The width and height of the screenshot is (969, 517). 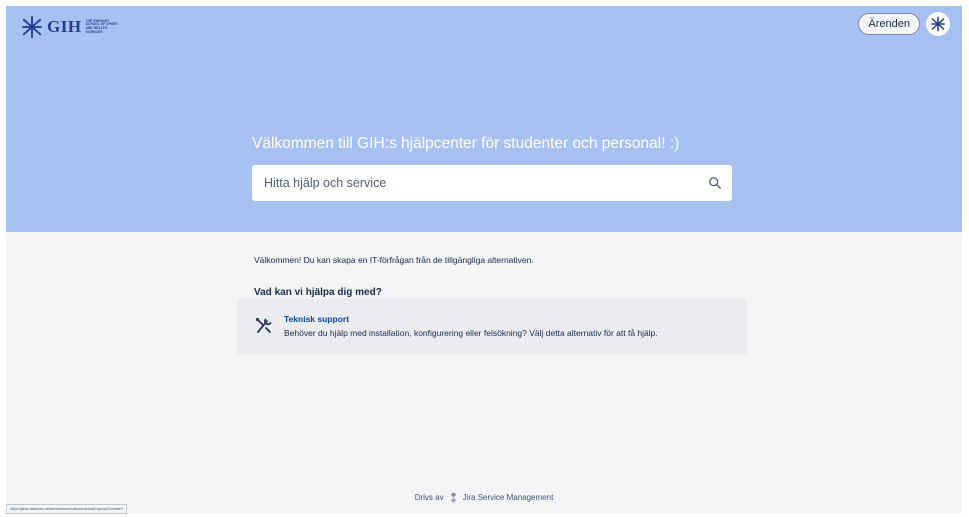 I want to click on jira-service-management-link: Jira Service Management, so click(x=508, y=497).